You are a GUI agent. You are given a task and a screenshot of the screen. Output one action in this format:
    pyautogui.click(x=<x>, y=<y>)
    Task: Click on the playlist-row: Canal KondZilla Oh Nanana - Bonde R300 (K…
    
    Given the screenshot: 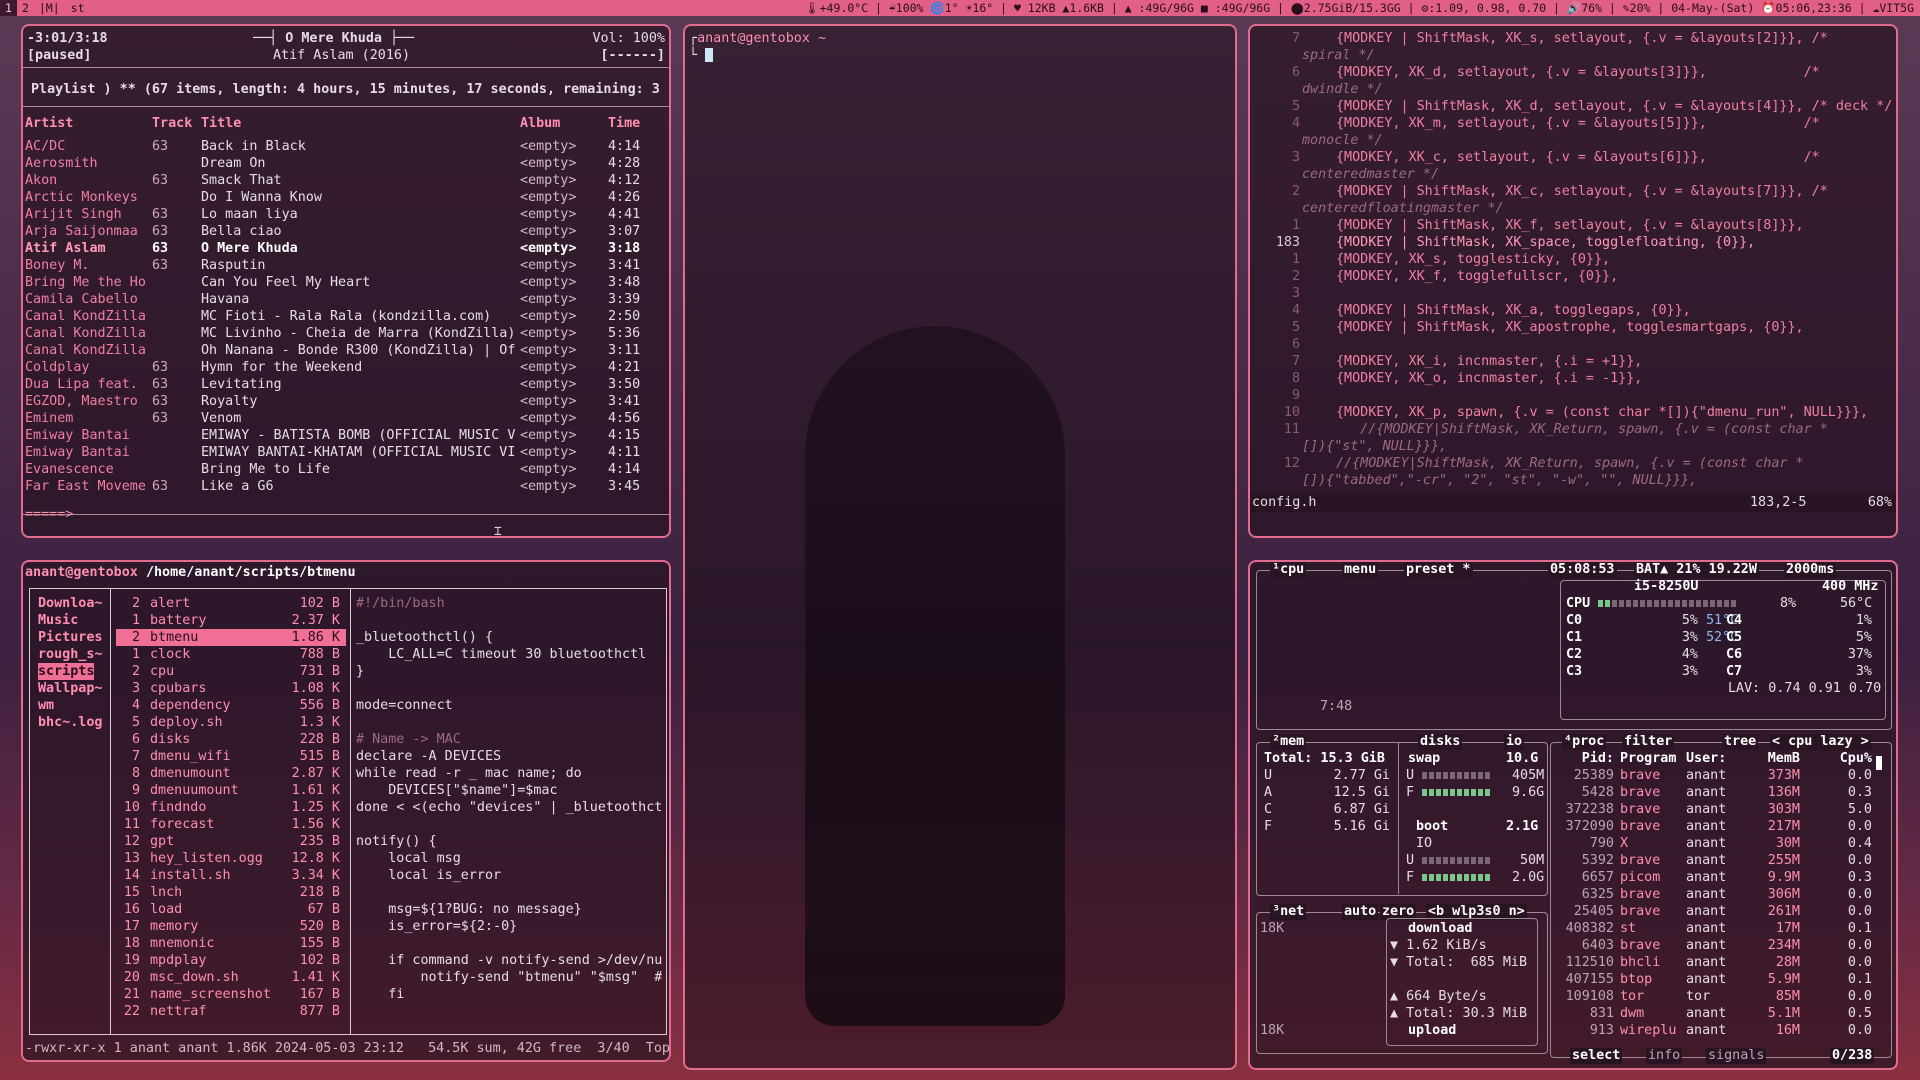 What is the action you would take?
    pyautogui.click(x=346, y=350)
    